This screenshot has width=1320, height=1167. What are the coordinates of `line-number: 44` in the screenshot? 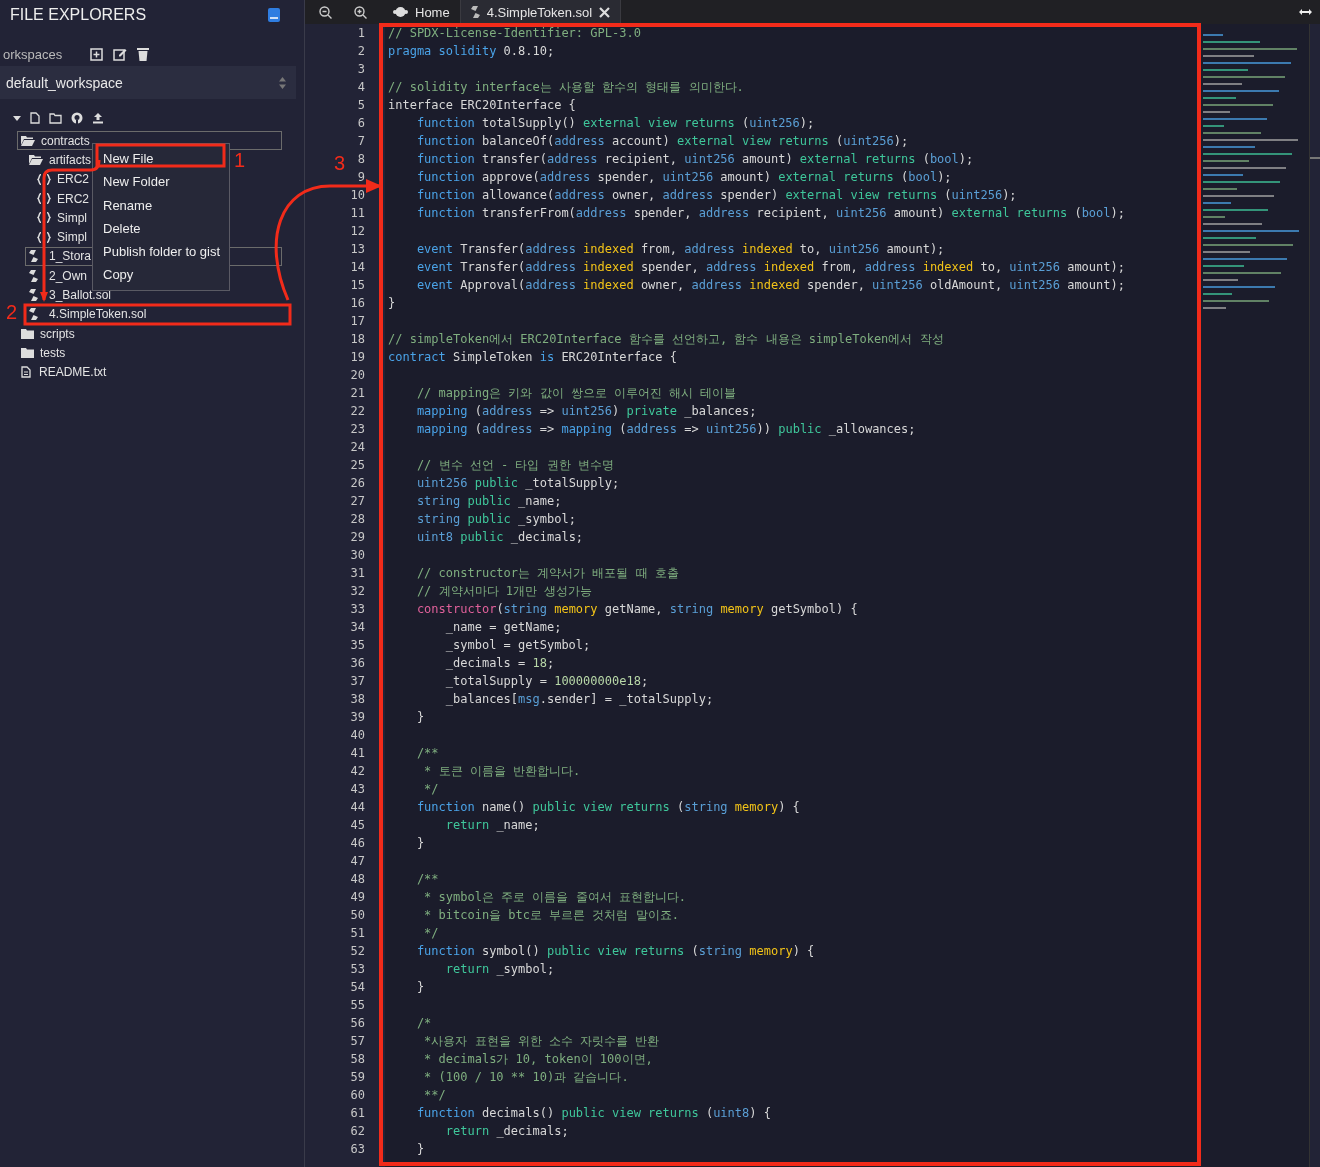 It's located at (357, 807).